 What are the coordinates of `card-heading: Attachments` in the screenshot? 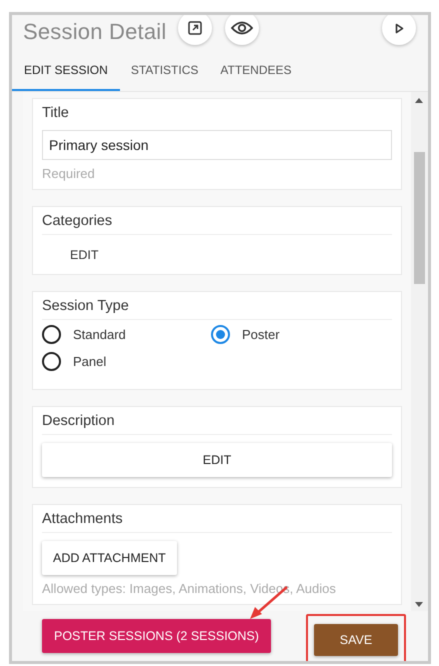 It's located at (217, 521).